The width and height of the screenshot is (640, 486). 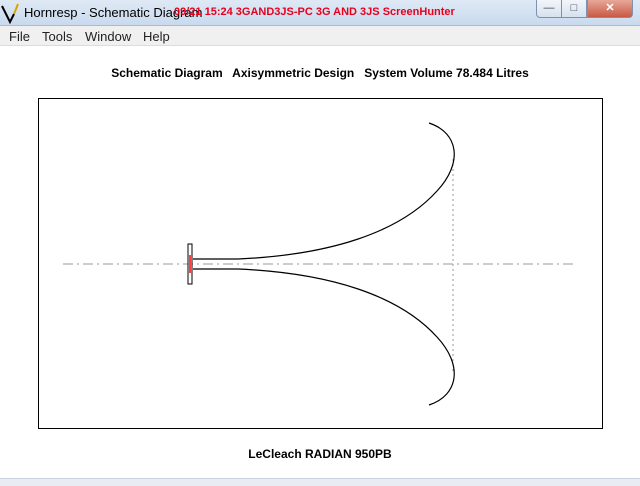 I want to click on menu-file: File, so click(x=19, y=36).